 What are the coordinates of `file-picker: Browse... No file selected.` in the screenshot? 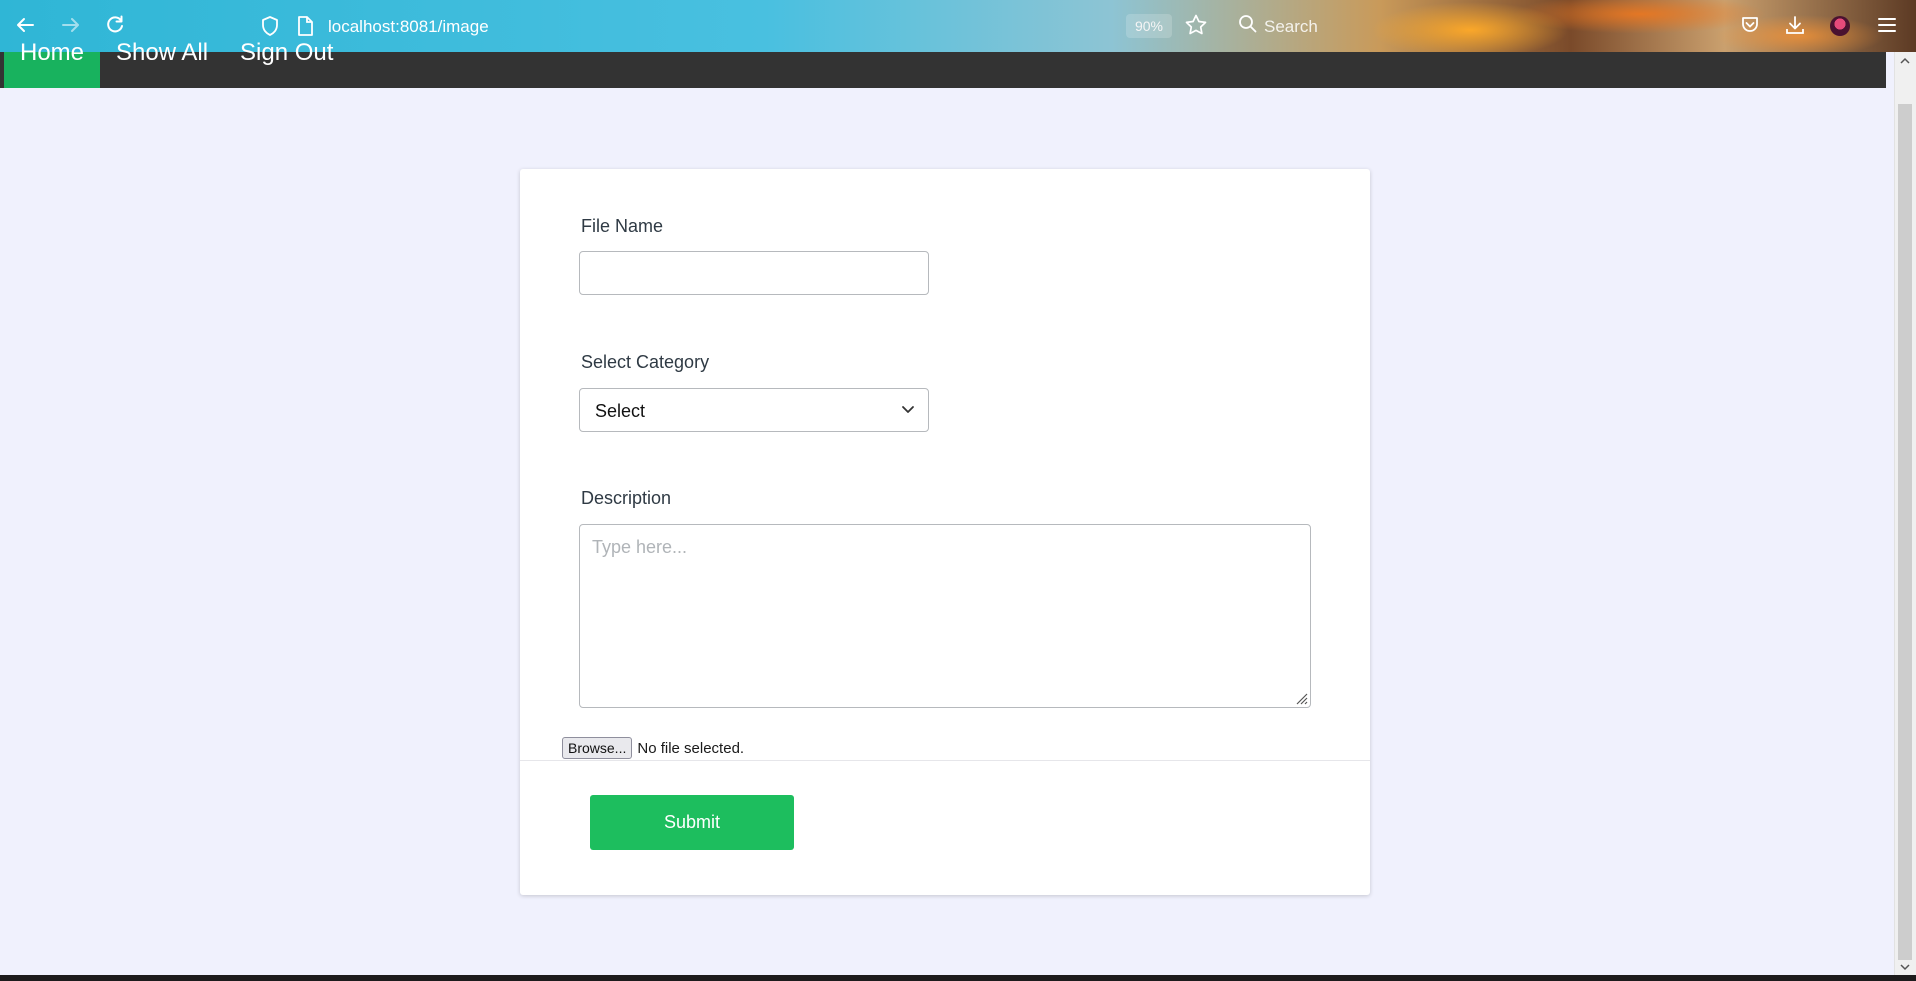 It's located at (653, 748).